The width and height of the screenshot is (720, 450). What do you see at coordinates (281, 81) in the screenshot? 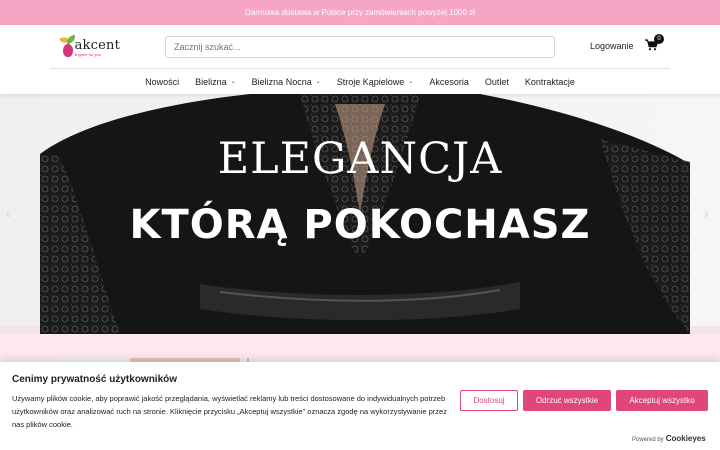
I see `nav-label: Bielizna Nocna` at bounding box center [281, 81].